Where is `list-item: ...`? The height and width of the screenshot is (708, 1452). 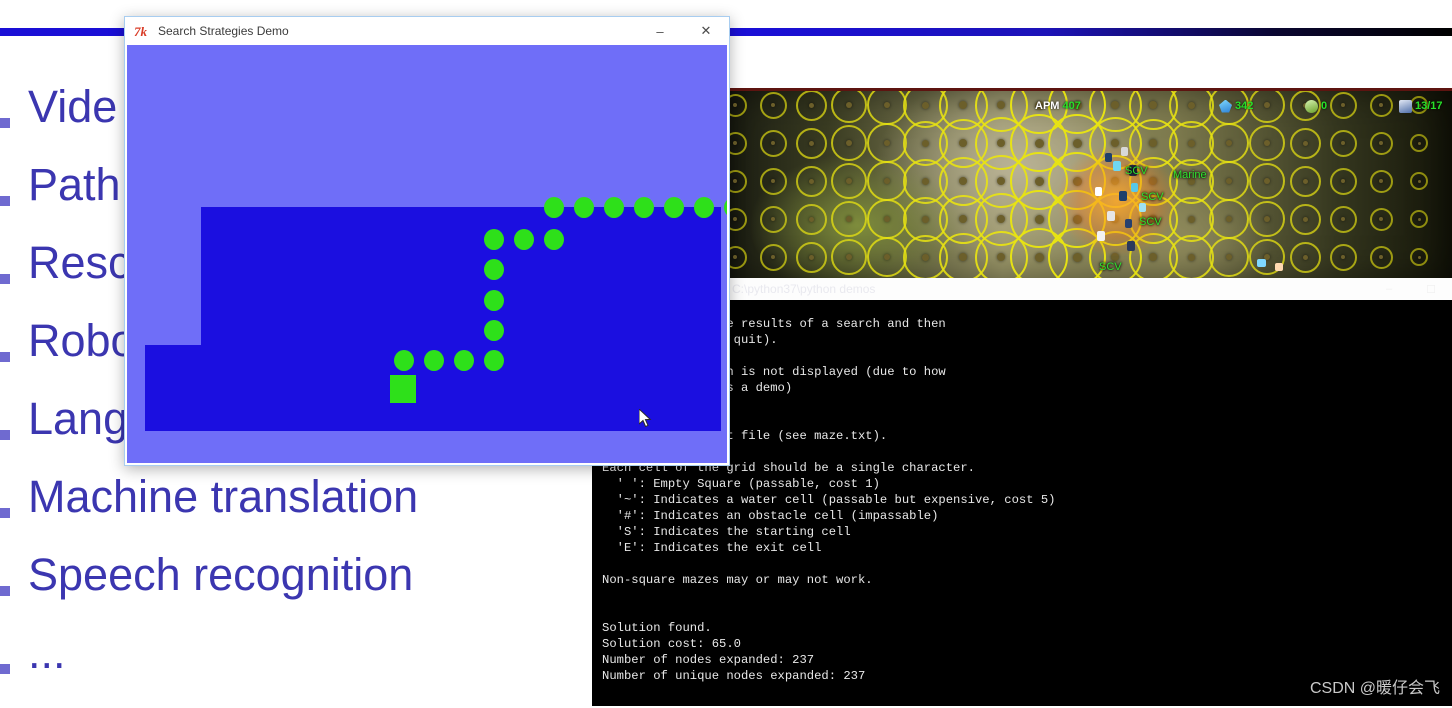 list-item: ... is located at coordinates (310, 669).